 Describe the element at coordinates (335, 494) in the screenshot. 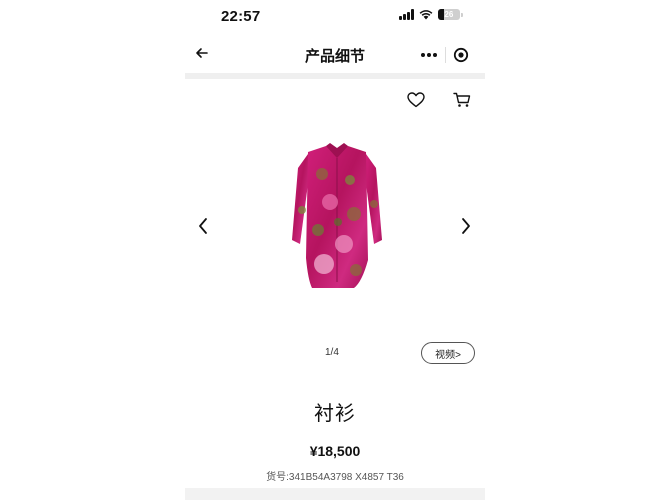

I see `bottom-divider` at that location.